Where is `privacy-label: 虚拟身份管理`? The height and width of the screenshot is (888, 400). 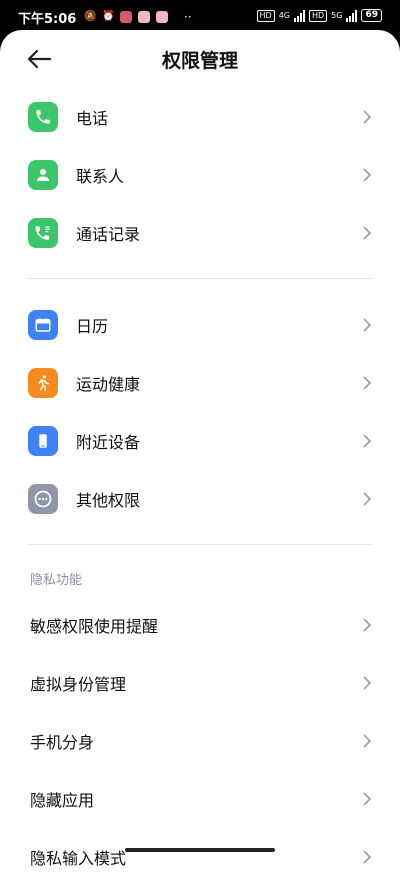 privacy-label: 虚拟身份管理 is located at coordinates (78, 684).